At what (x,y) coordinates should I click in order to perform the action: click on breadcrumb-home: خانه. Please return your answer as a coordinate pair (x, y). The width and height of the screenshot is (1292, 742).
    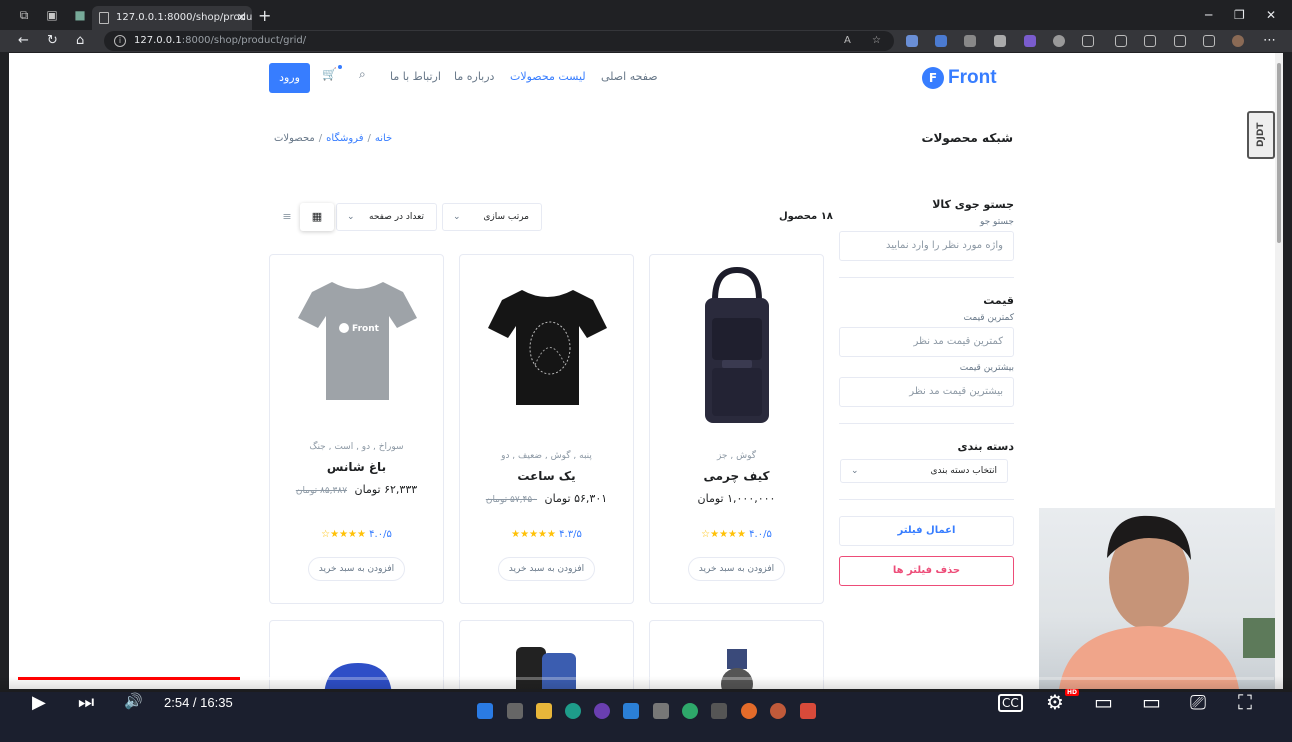
    Looking at the image, I should click on (383, 138).